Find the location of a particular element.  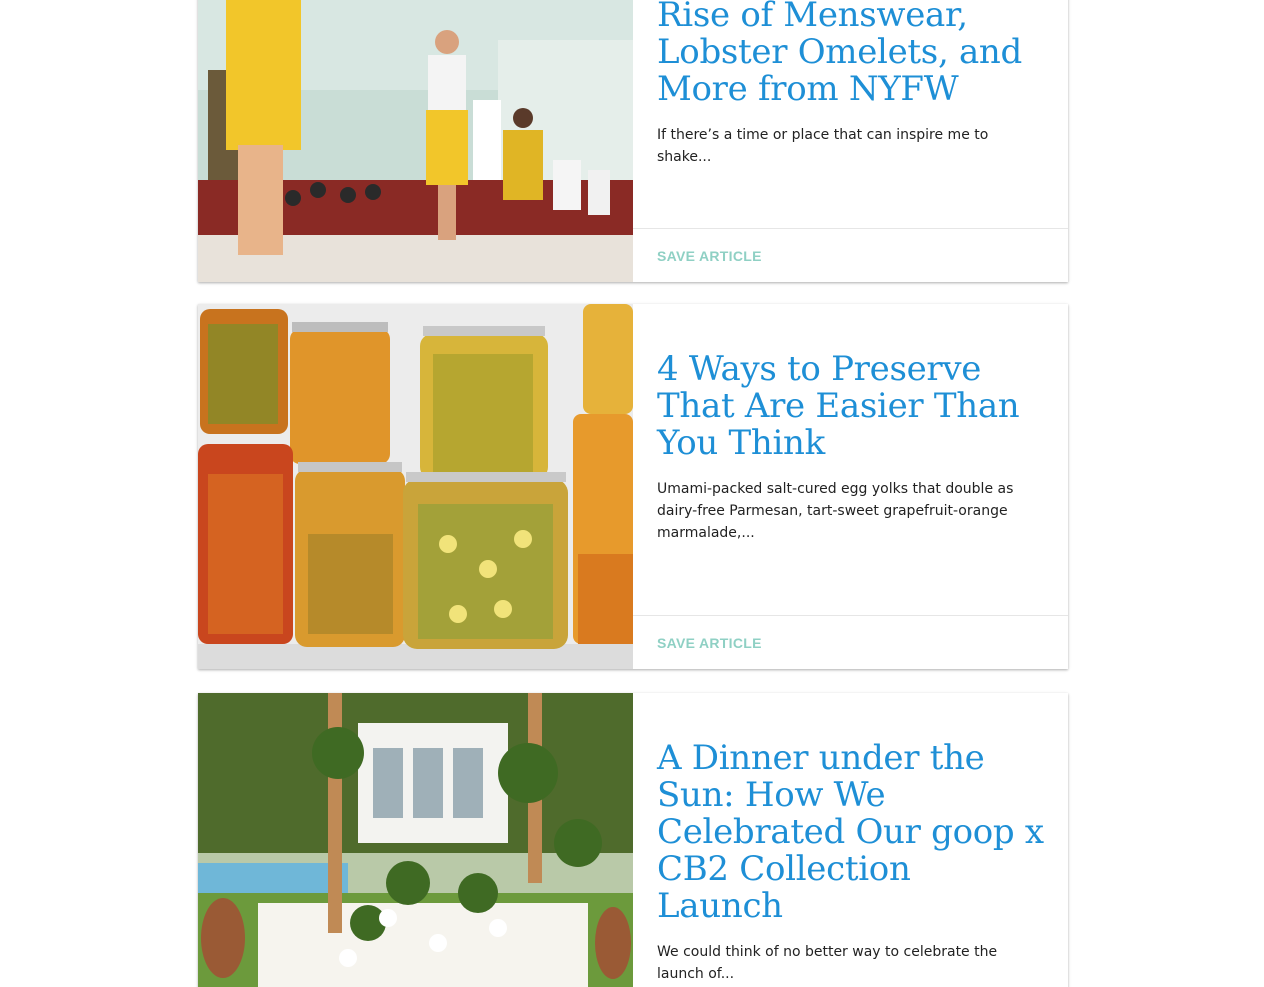

article-image-runway is located at coordinates (415, 141).